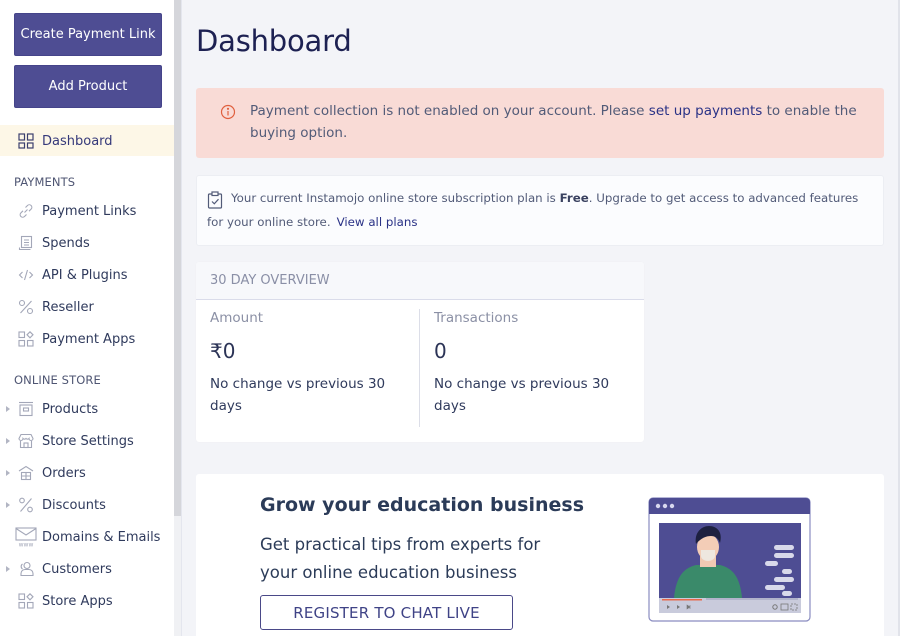  Describe the element at coordinates (26, 473) in the screenshot. I see `package-icon` at that location.